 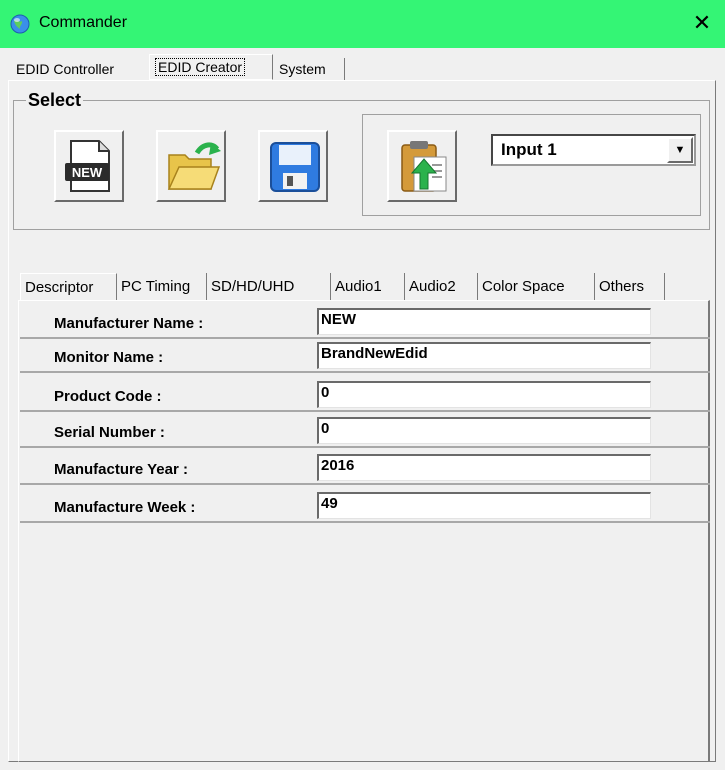 What do you see at coordinates (109, 432) in the screenshot?
I see `field-label: Serial Number :` at bounding box center [109, 432].